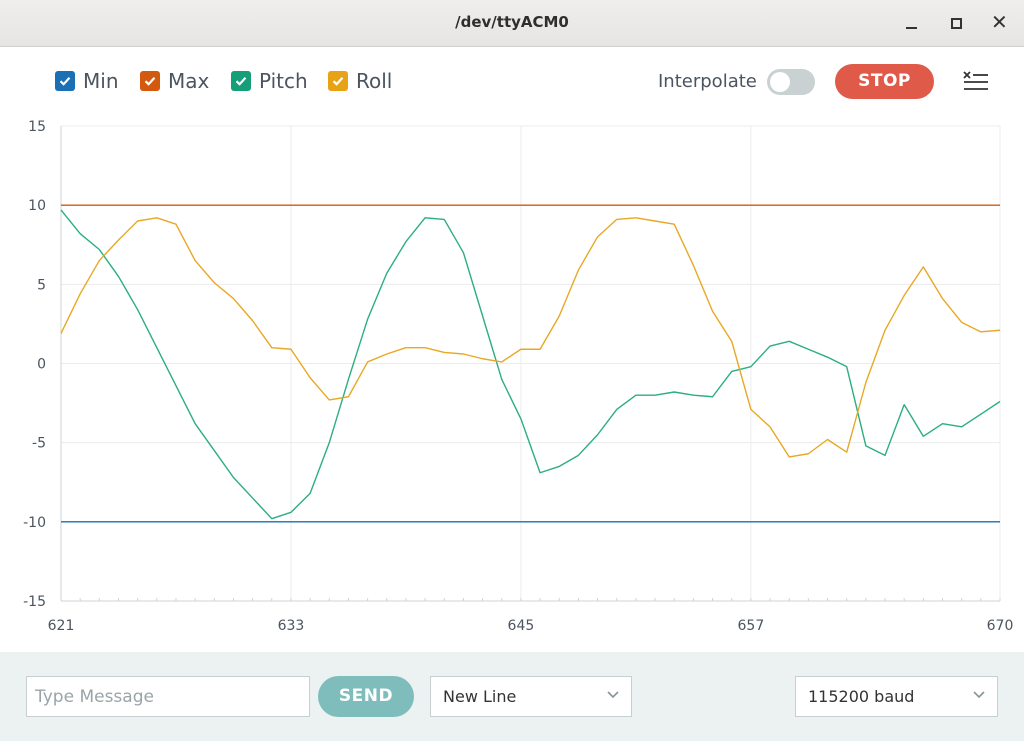 This screenshot has height=741, width=1024. I want to click on toggle-knob, so click(780, 82).